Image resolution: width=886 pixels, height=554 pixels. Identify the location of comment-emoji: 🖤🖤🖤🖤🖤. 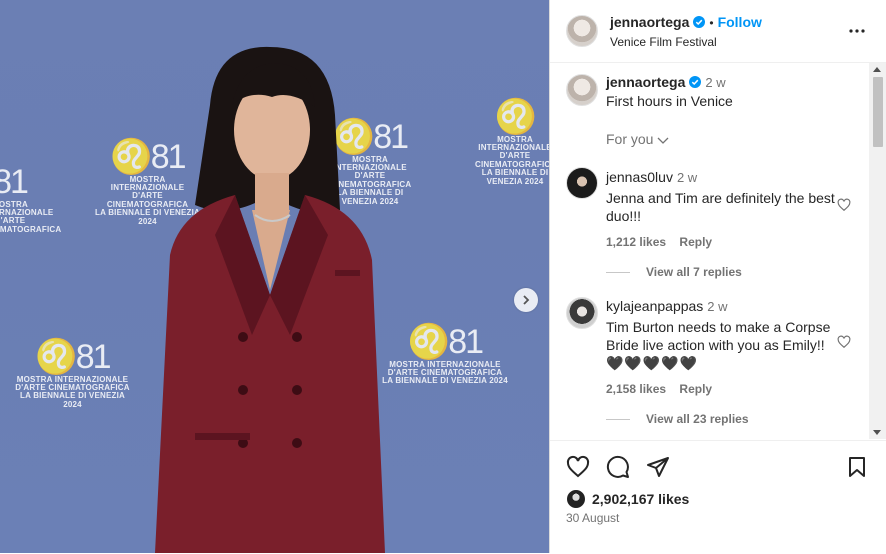
(652, 363).